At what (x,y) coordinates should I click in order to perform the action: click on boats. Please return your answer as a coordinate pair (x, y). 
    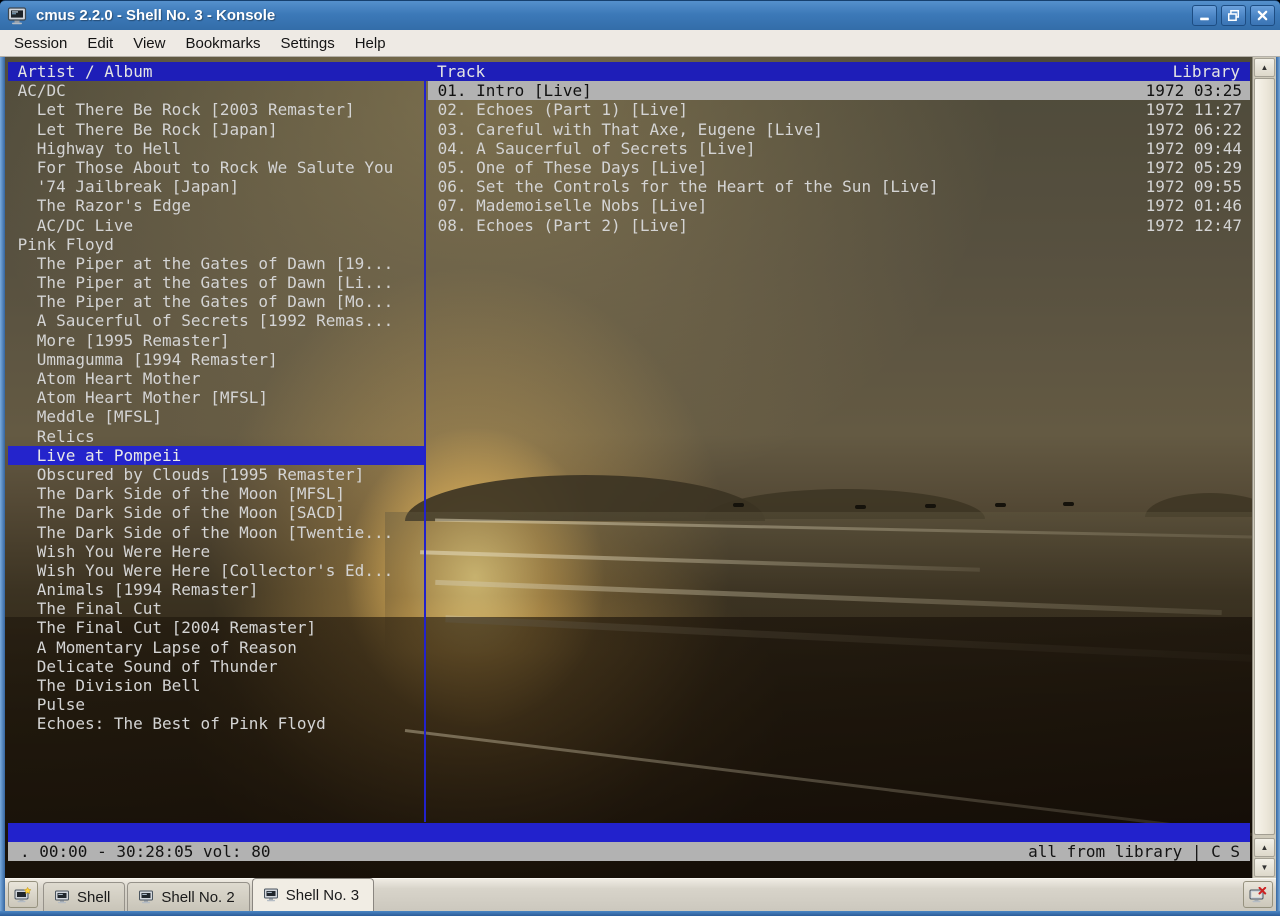
    Looking at the image, I should click on (738, 505).